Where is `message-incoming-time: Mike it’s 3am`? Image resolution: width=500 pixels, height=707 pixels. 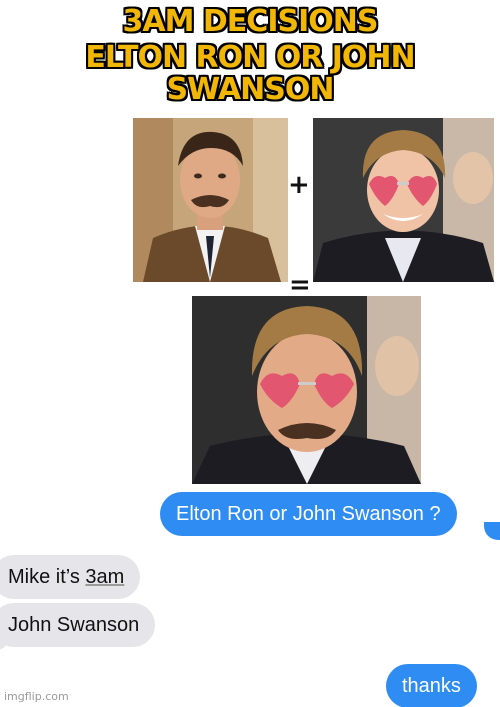
message-incoming-time: Mike it’s 3am is located at coordinates (70, 577).